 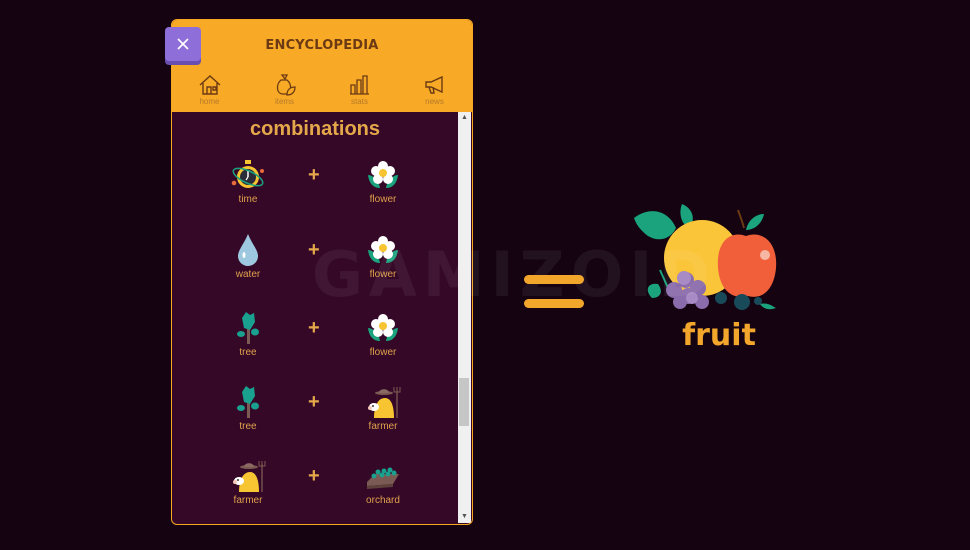 I want to click on panel-header: ENCYCLOPEDIA home items stats news, so click(x=322, y=66).